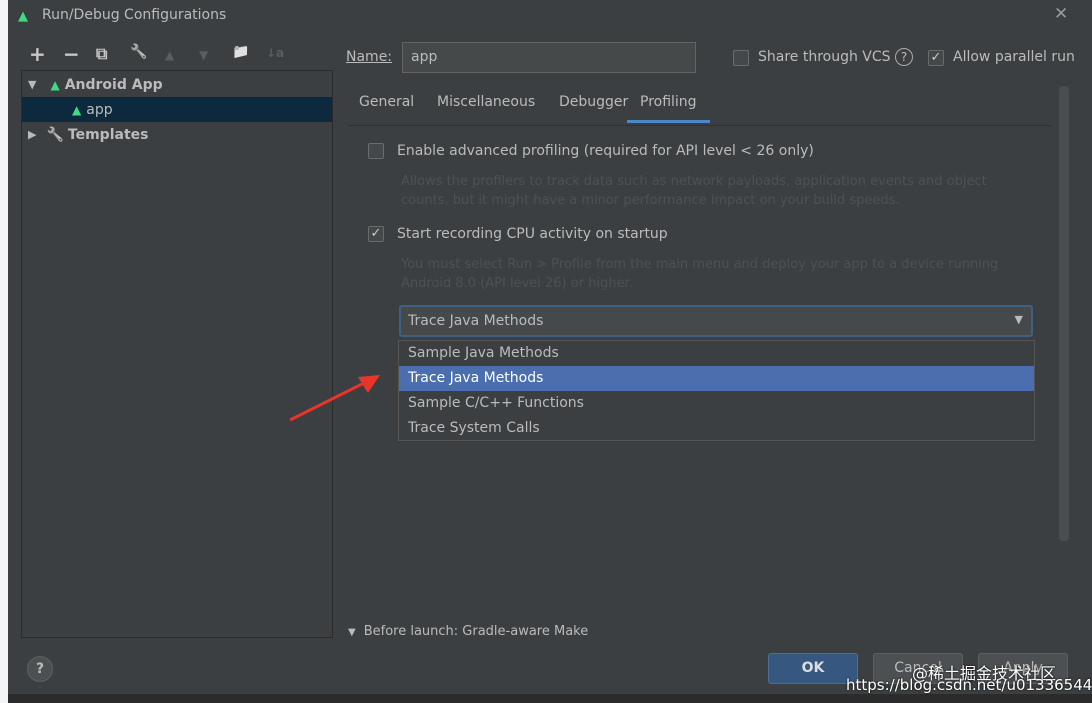  What do you see at coordinates (668, 108) in the screenshot?
I see `tab-profiling: Profiling` at bounding box center [668, 108].